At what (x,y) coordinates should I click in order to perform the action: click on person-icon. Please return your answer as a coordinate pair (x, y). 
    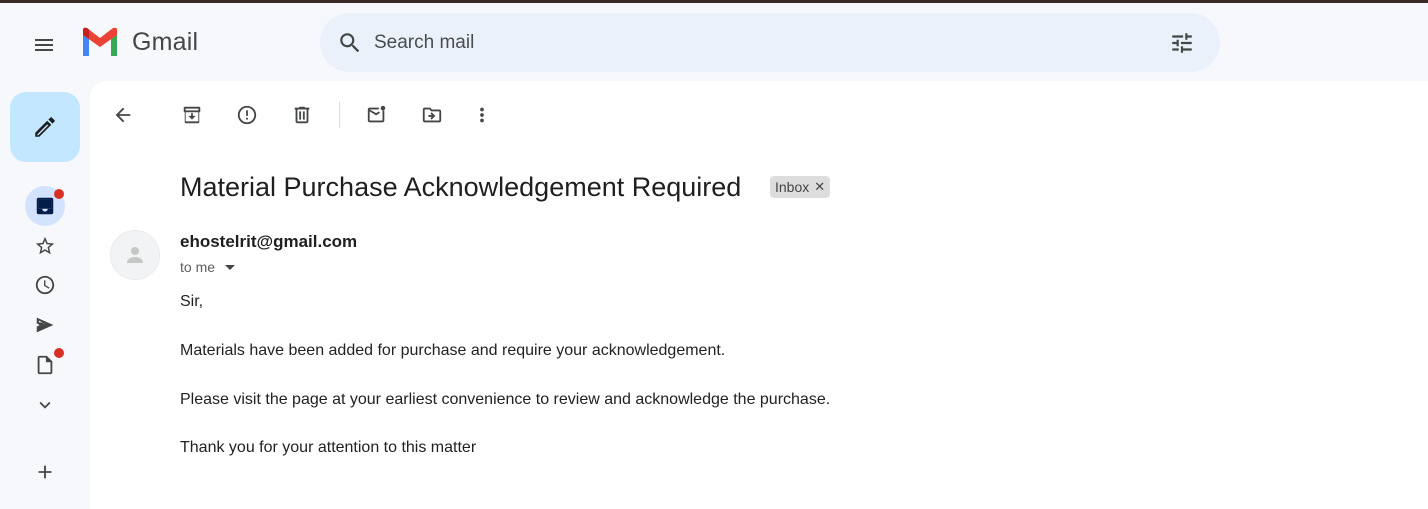
    Looking at the image, I should click on (135, 255).